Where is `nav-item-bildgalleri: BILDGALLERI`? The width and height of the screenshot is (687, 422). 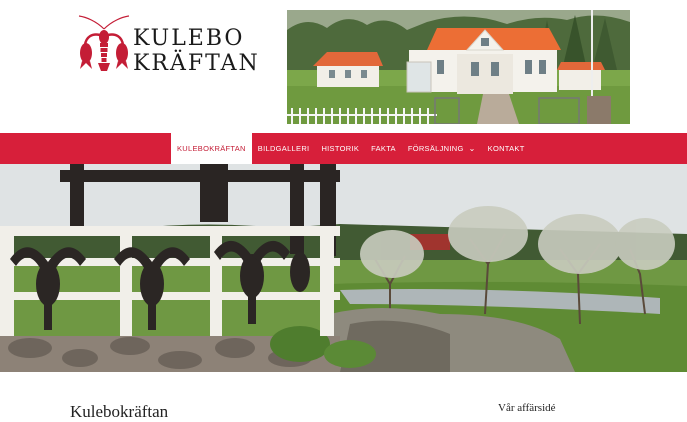
nav-item-bildgalleri: BILDGALLERI is located at coordinates (284, 148).